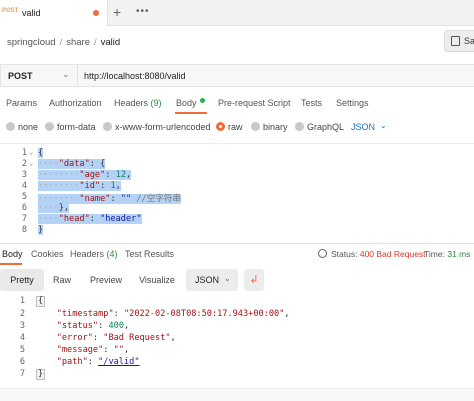 This screenshot has height=401, width=474. I want to click on tab-settings: Settings, so click(352, 103).